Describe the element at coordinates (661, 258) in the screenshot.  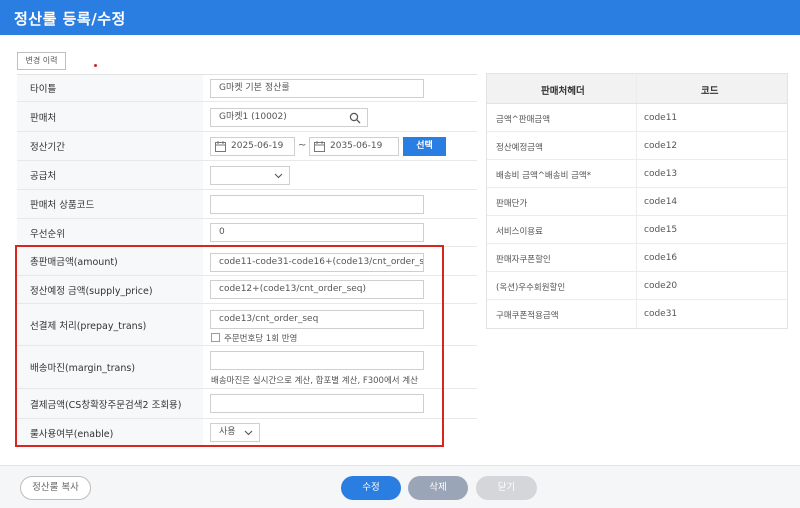
I see `row-code: code16` at that location.